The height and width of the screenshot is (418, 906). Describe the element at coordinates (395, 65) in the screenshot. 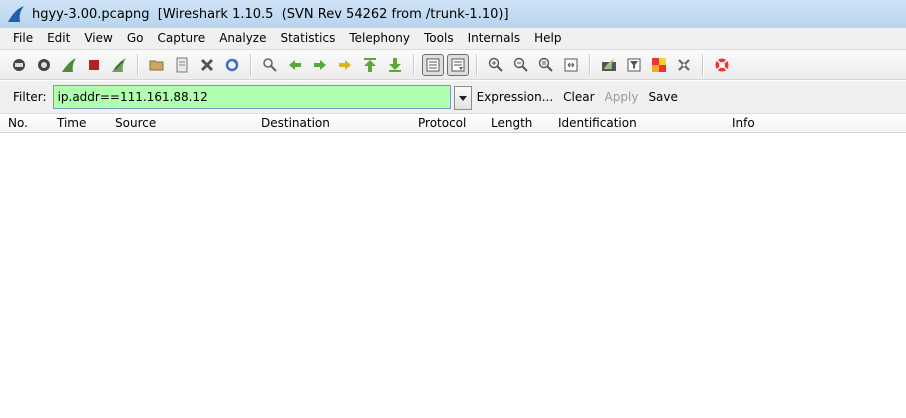

I see `go-last-icon` at that location.